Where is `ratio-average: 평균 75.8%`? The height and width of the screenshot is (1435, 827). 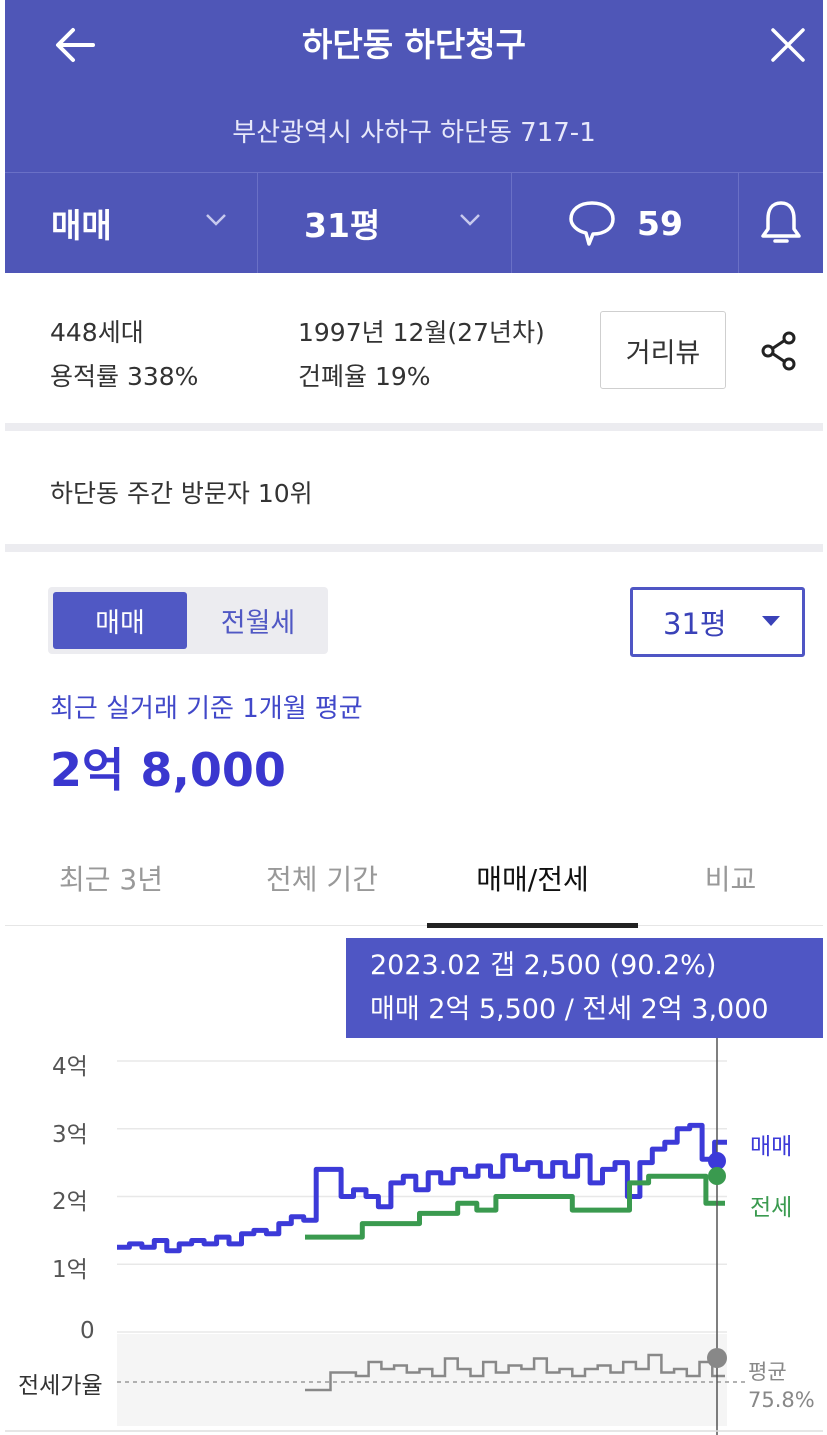 ratio-average: 평균 75.8% is located at coordinates (781, 1386).